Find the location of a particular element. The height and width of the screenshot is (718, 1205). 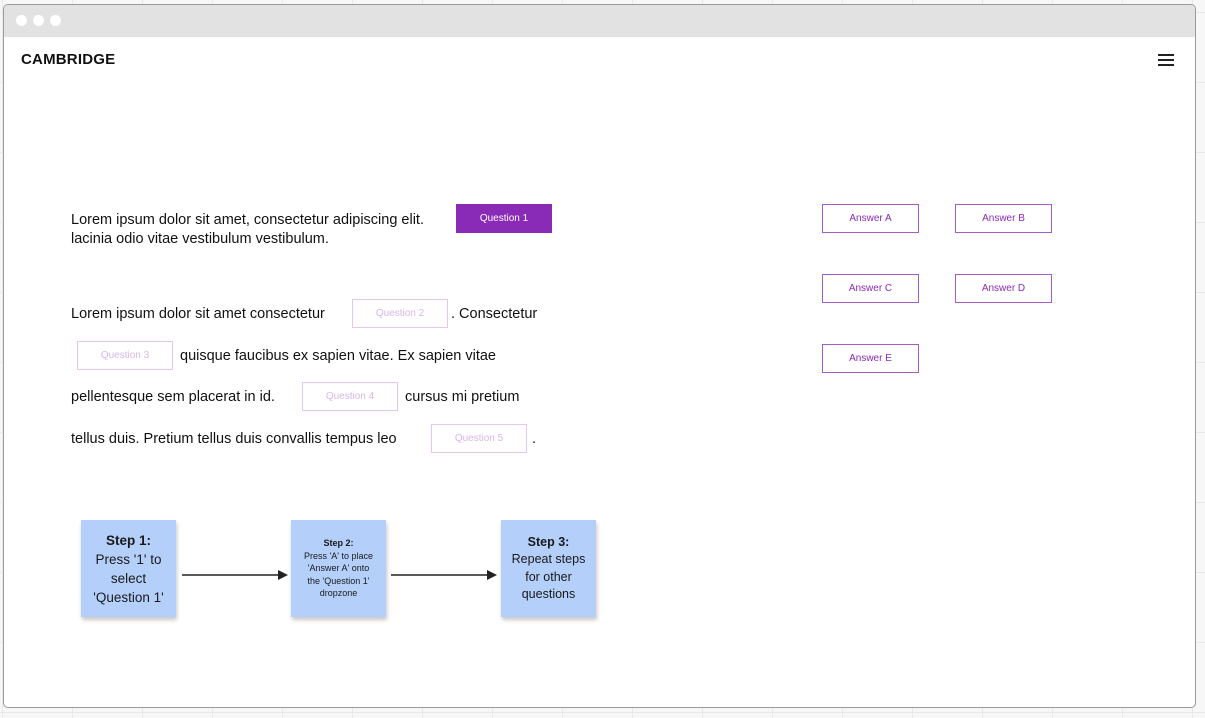

step-text: the 'Question 1' is located at coordinates (338, 580).